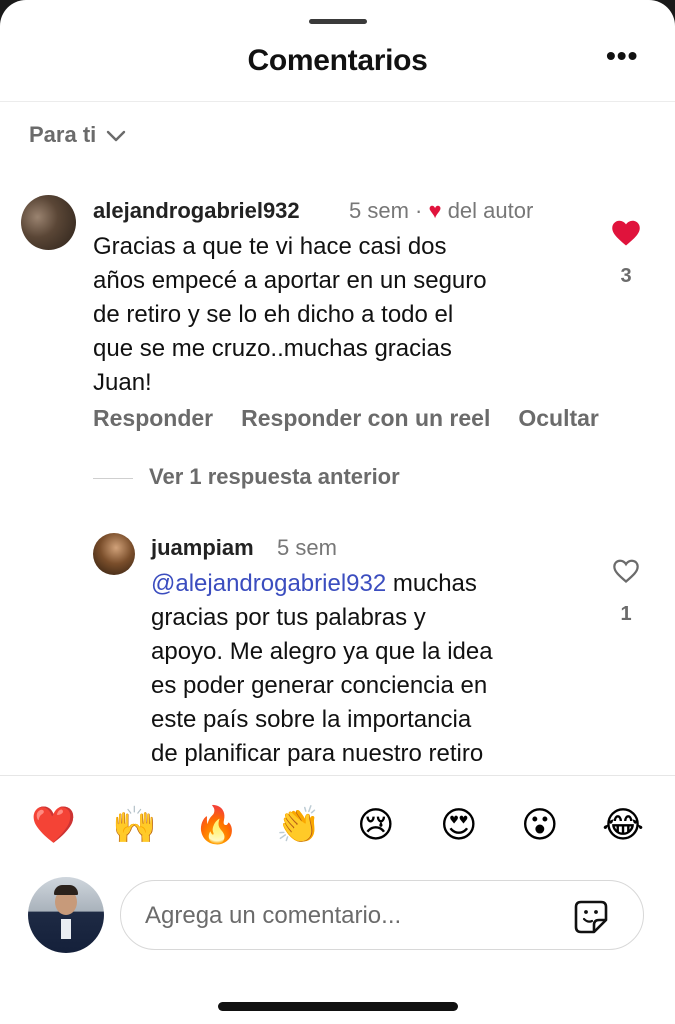 The height and width of the screenshot is (1024, 675). What do you see at coordinates (272, 348) in the screenshot?
I see `comment-line: que se me cruzo..muchas gracias` at bounding box center [272, 348].